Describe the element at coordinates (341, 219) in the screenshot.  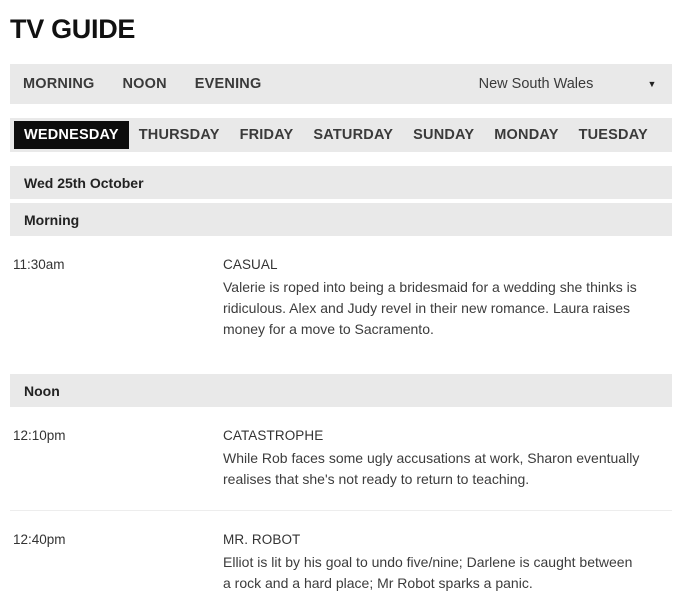
I see `section-header-morning: Morning` at that location.